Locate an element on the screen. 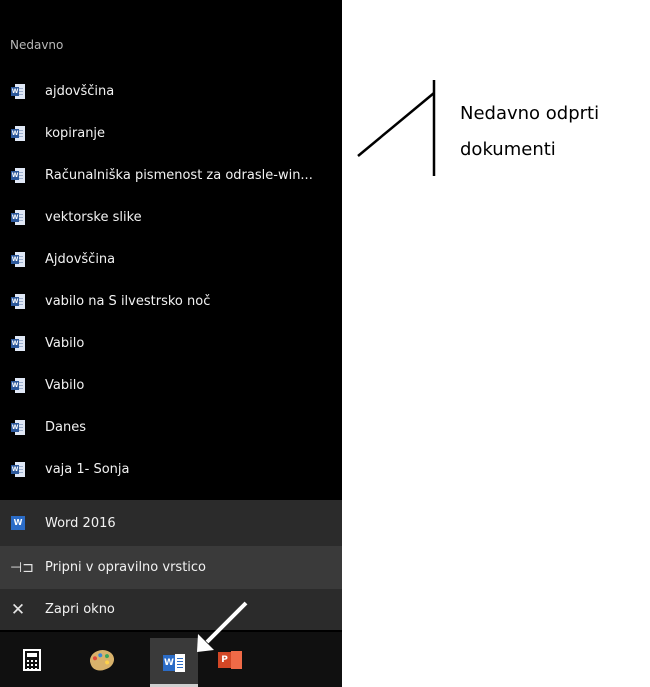 This screenshot has height=687, width=650. callout-label: Nedavno odprti dokumenti is located at coordinates (529, 132).